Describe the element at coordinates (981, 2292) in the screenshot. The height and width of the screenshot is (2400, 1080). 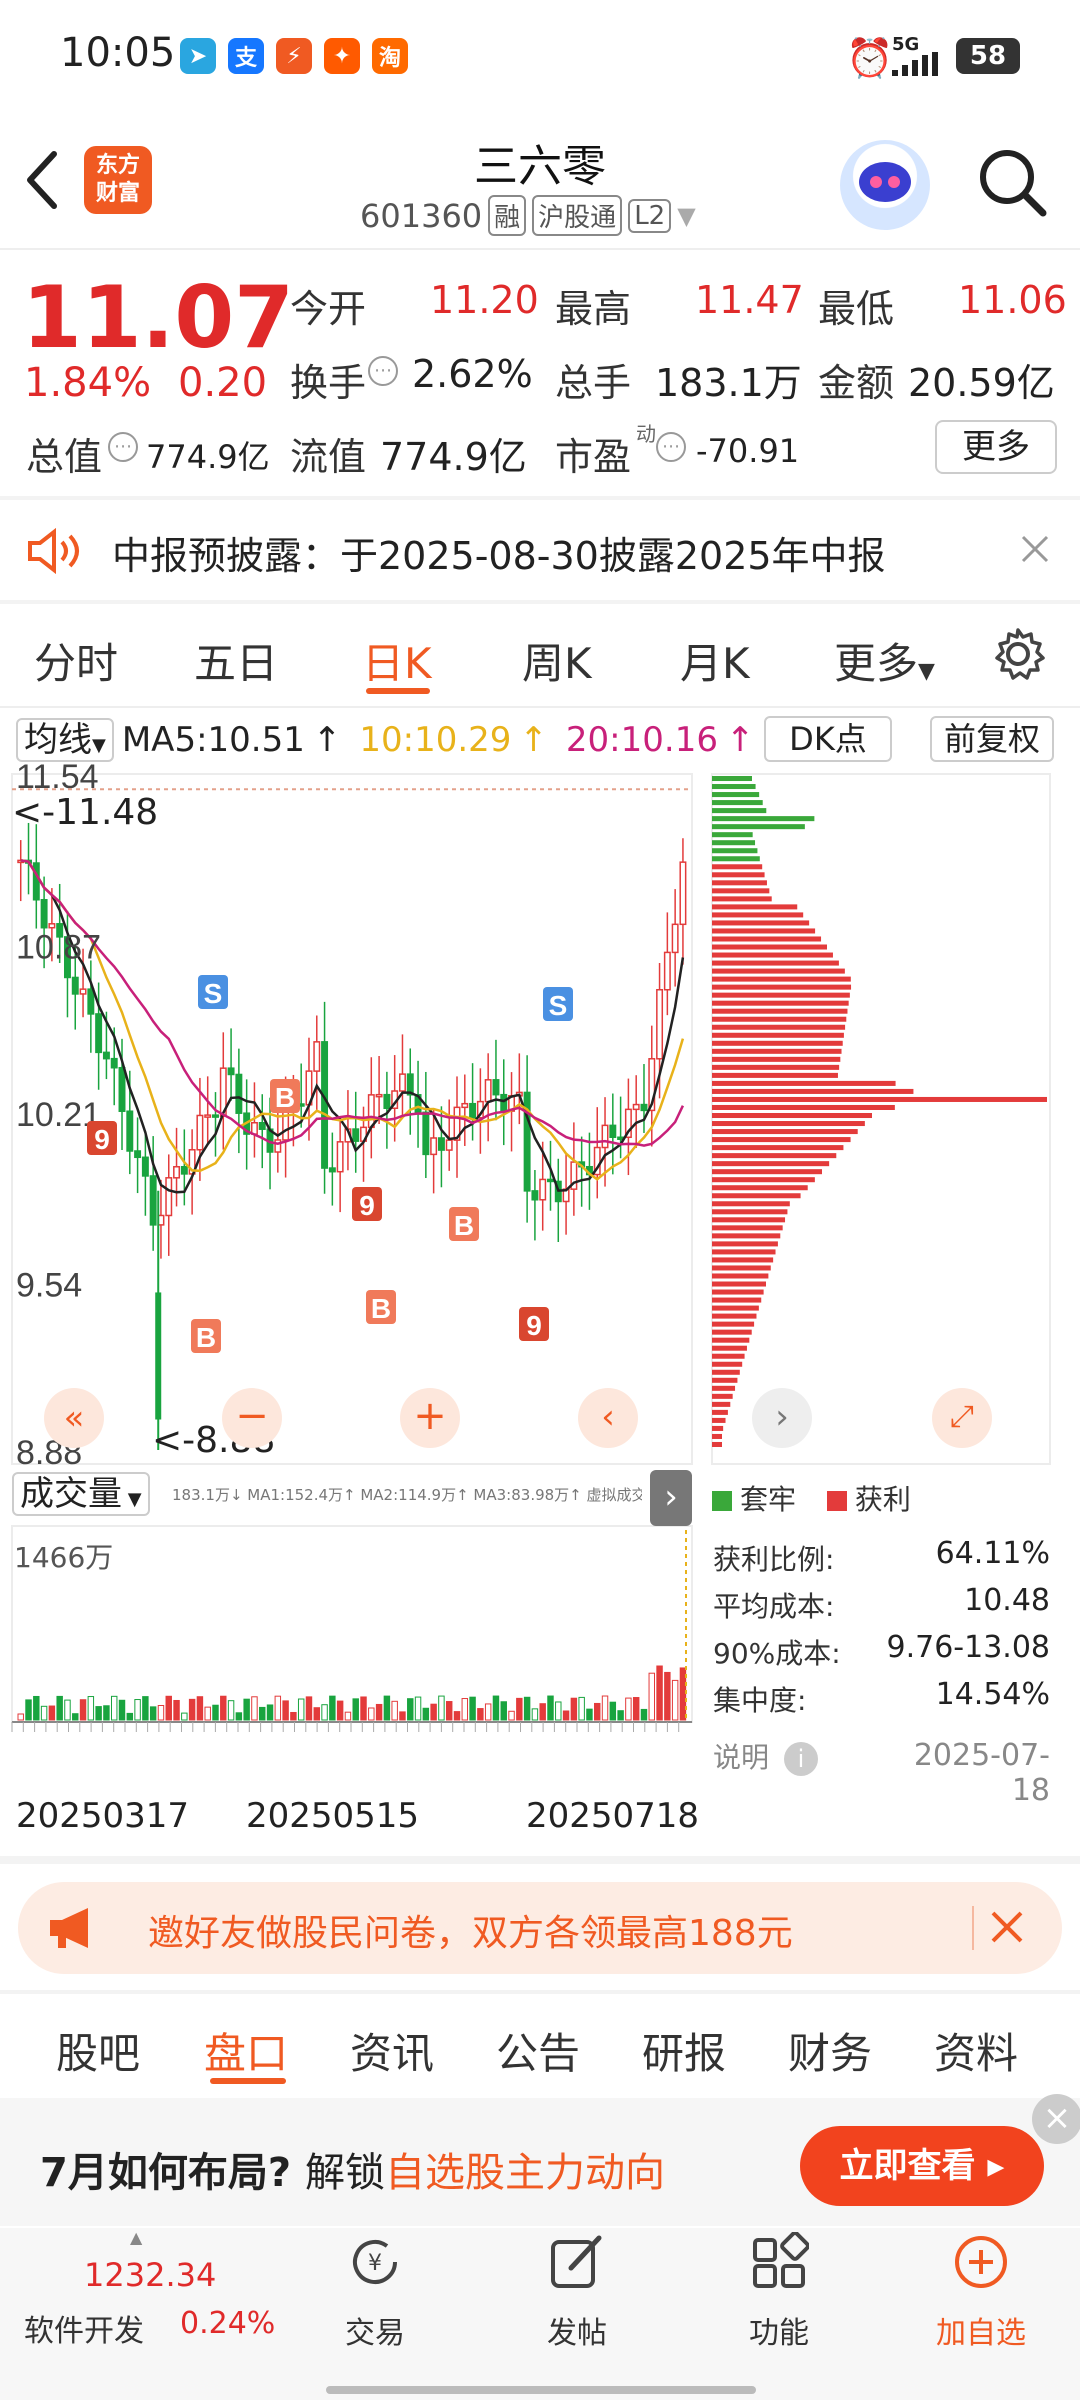
I see `nav-add-watchlist: 加自选` at that location.